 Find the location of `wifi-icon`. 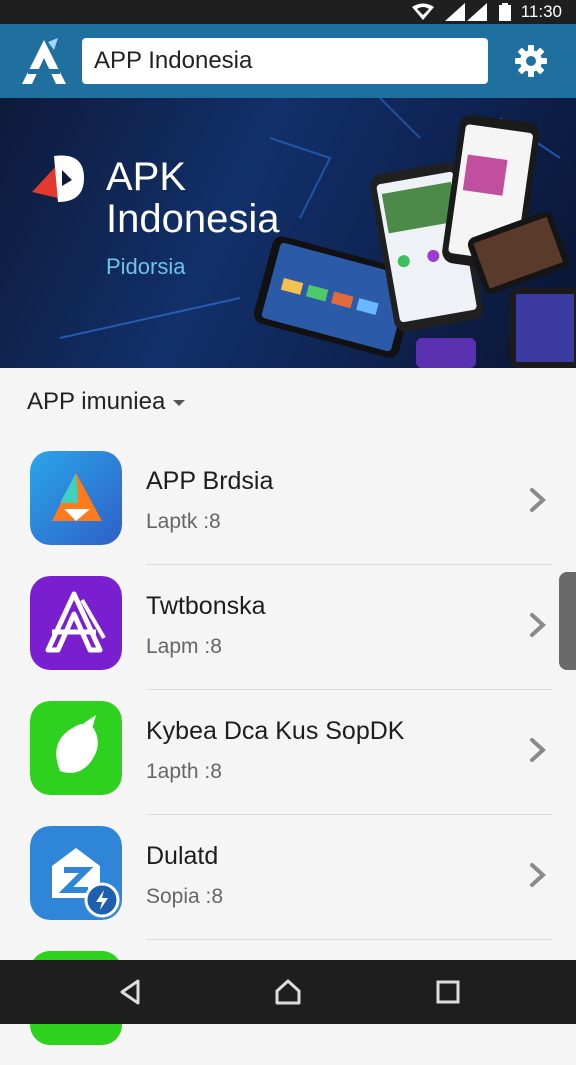

wifi-icon is located at coordinates (422, 11).